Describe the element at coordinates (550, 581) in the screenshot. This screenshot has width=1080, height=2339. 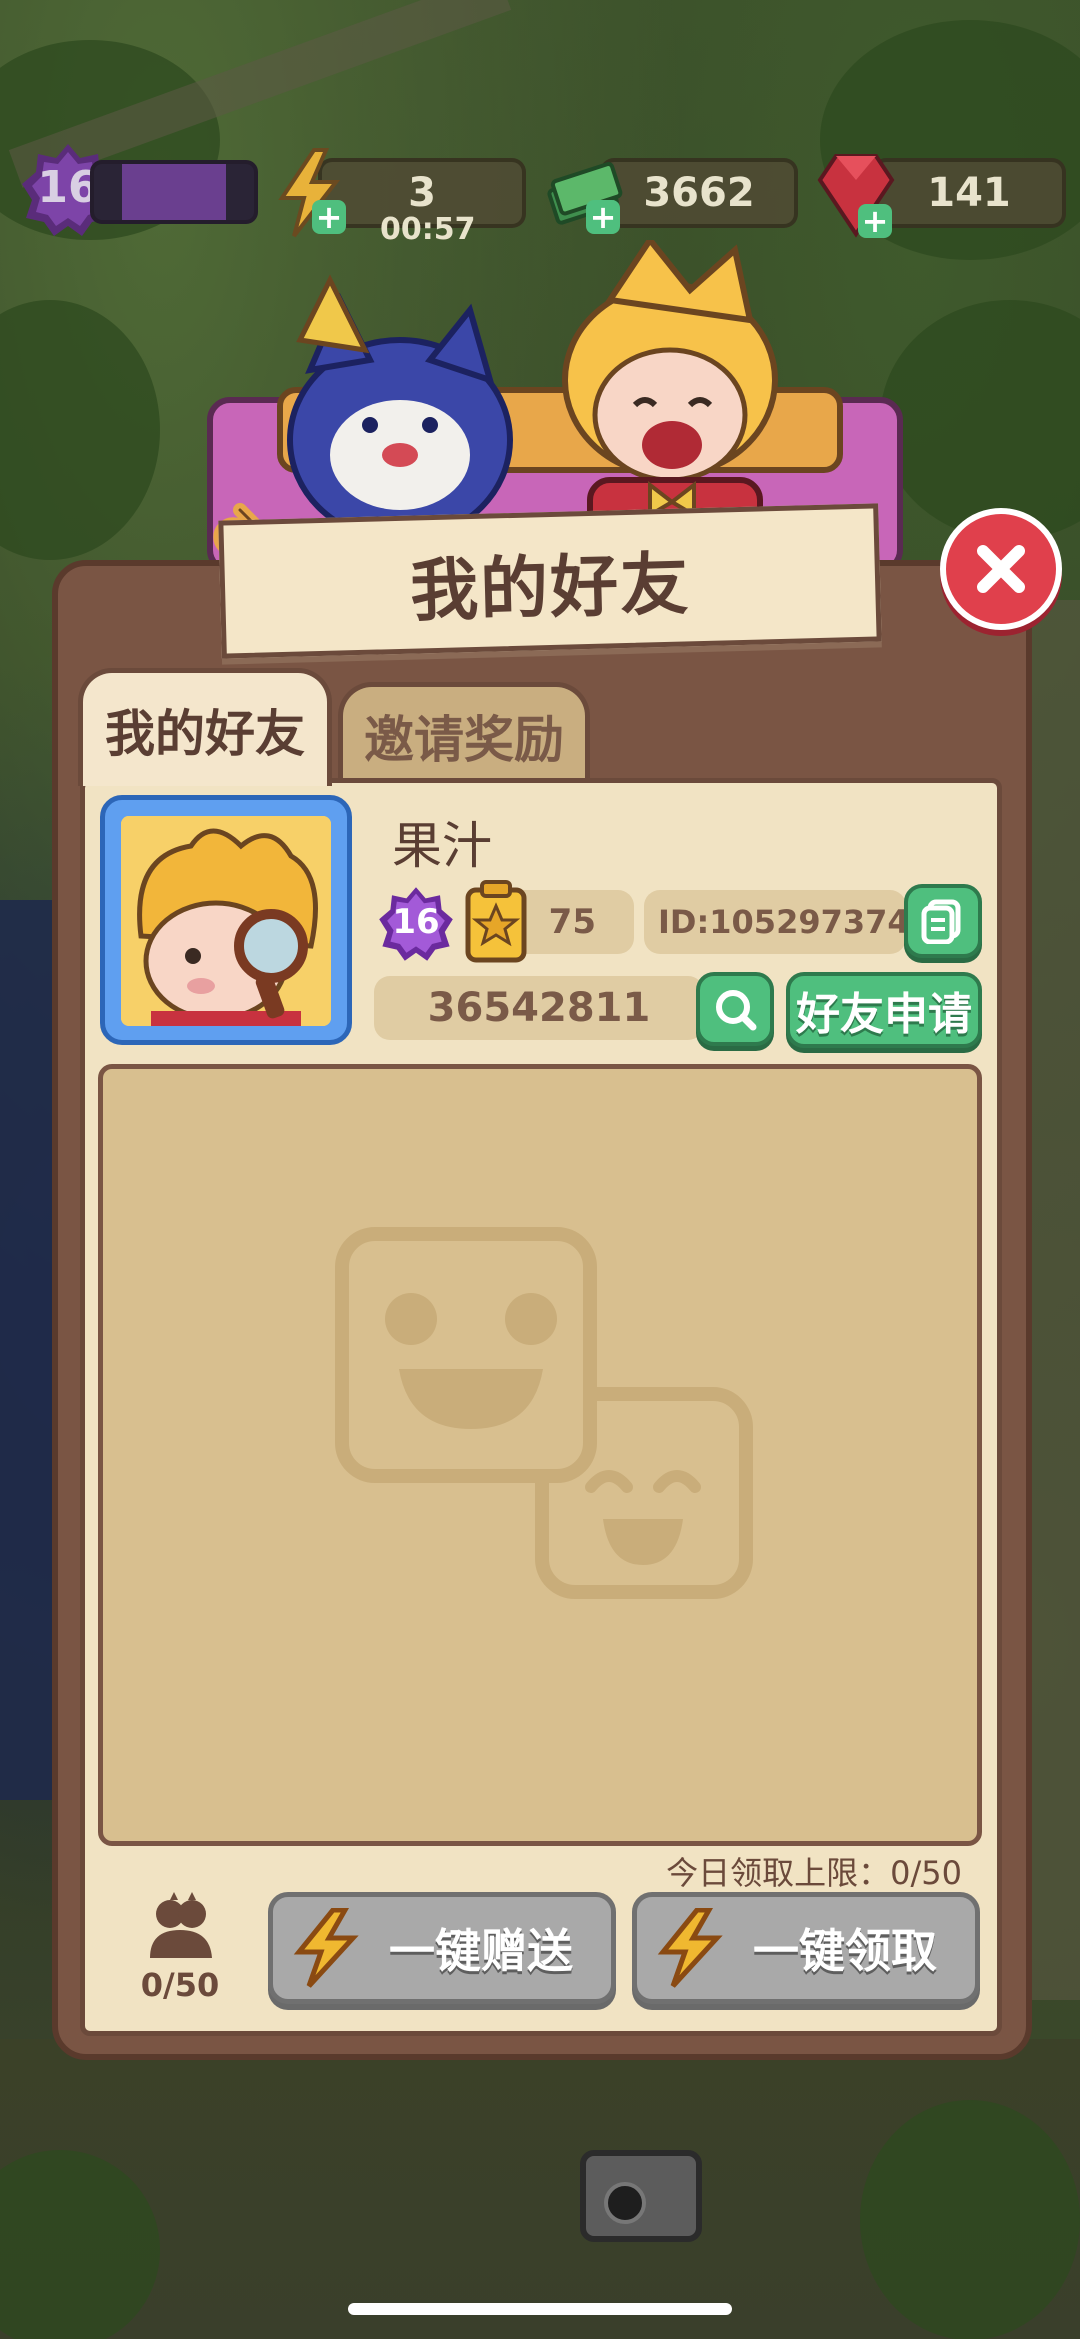
I see `dialog-title: 我的好友` at that location.